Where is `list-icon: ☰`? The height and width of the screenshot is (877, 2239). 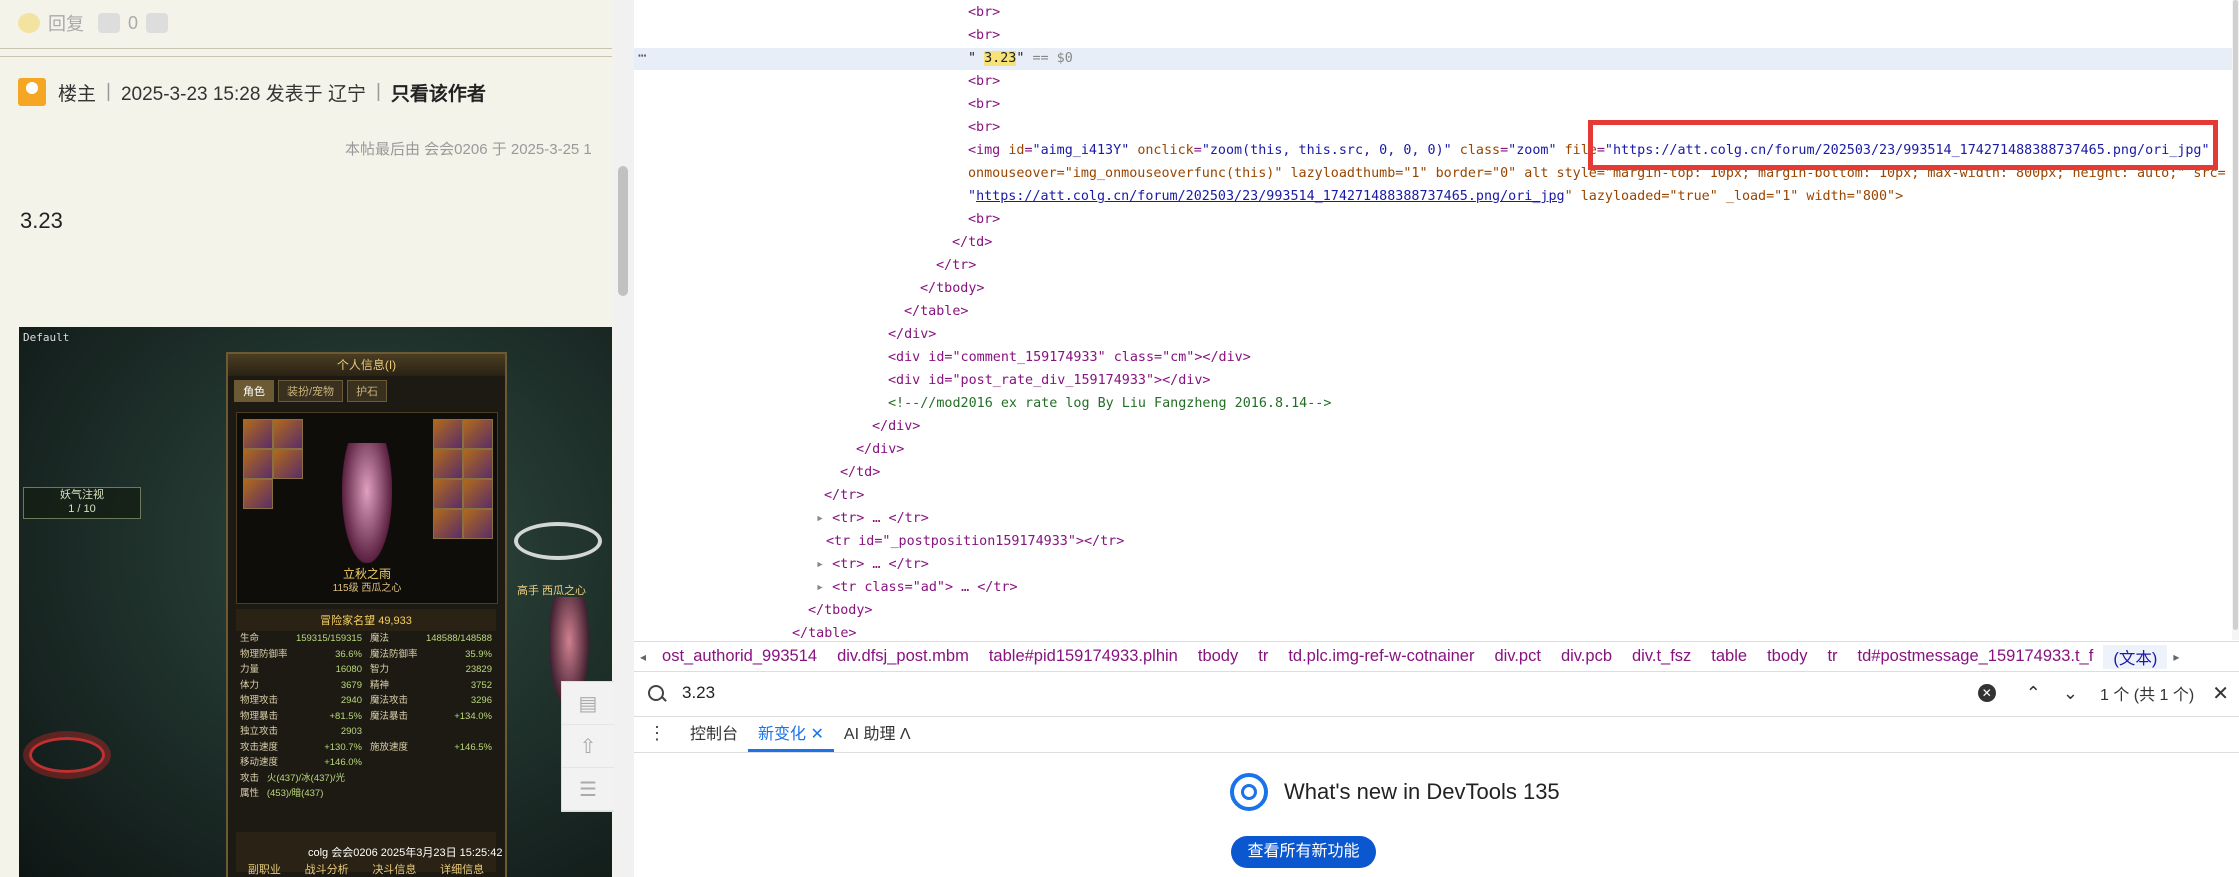
list-icon: ☰ is located at coordinates (588, 789).